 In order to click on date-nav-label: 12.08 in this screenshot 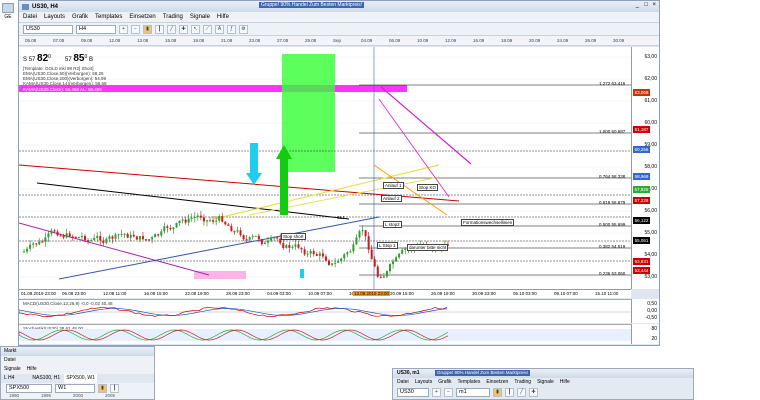, I will do `click(114, 40)`.